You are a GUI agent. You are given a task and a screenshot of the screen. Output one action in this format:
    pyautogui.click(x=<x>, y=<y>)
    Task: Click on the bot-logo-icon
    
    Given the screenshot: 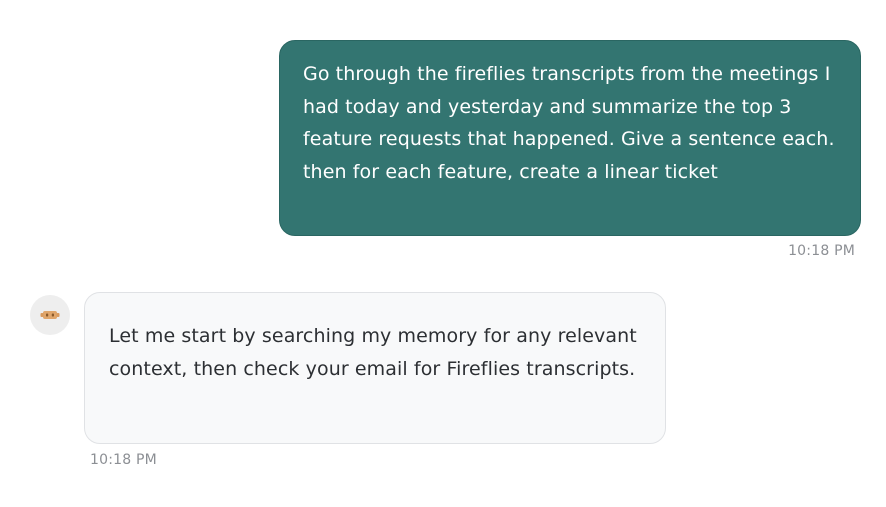 What is the action you would take?
    pyautogui.click(x=50, y=315)
    